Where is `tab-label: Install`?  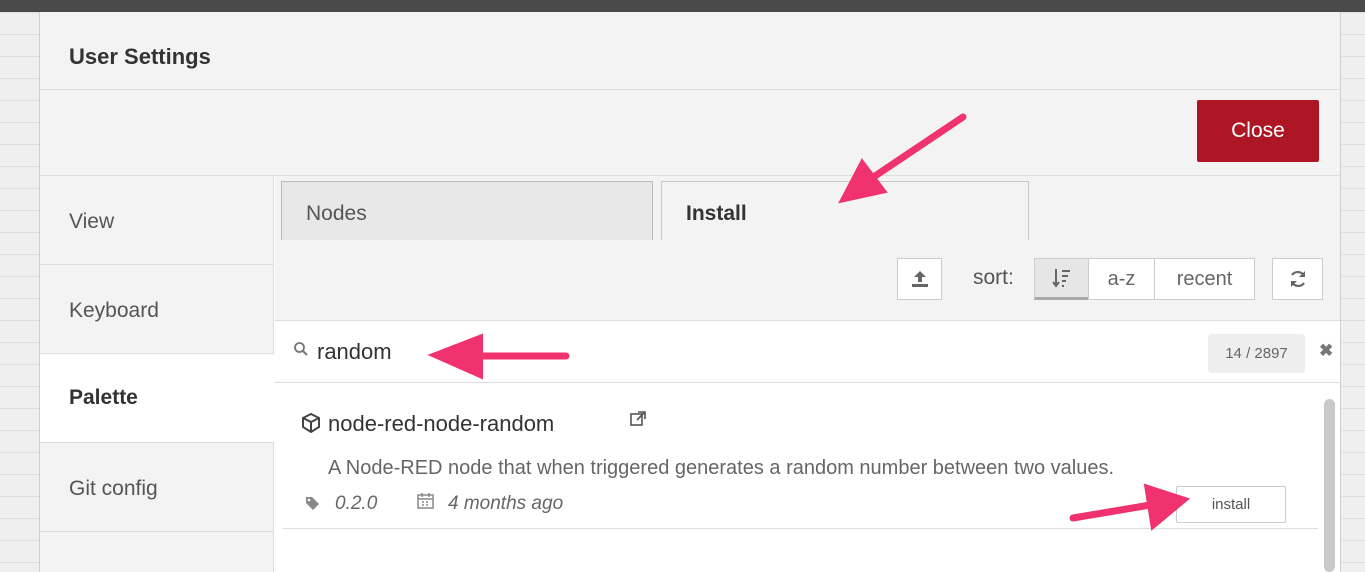 tab-label: Install is located at coordinates (716, 213).